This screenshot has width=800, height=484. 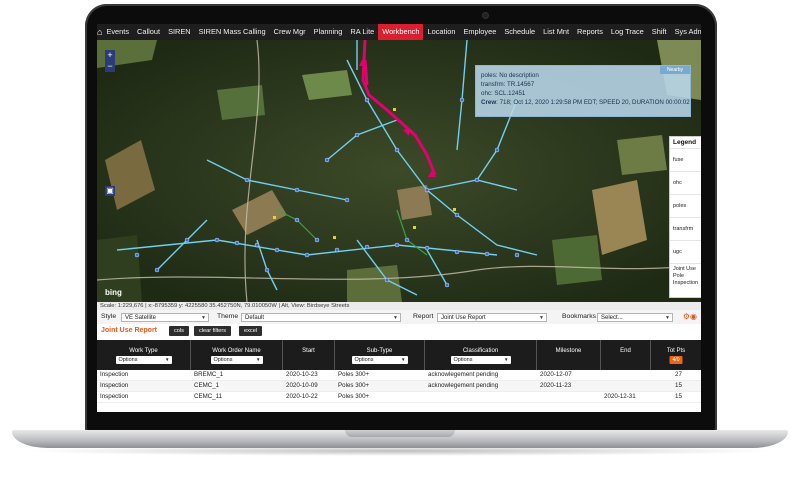 What do you see at coordinates (441, 32) in the screenshot?
I see `nav-item-location: Location` at bounding box center [441, 32].